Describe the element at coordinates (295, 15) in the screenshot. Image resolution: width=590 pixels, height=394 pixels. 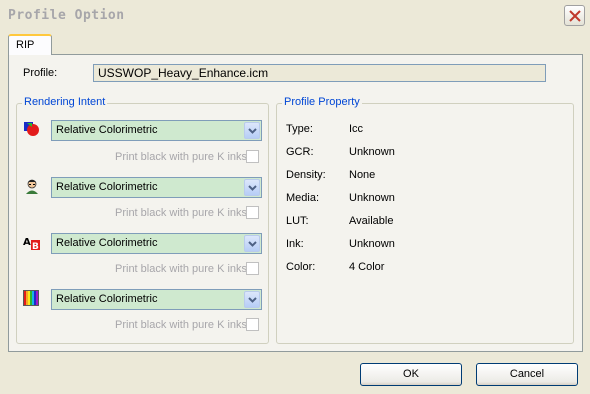
I see `title-bar: Profile Option` at that location.